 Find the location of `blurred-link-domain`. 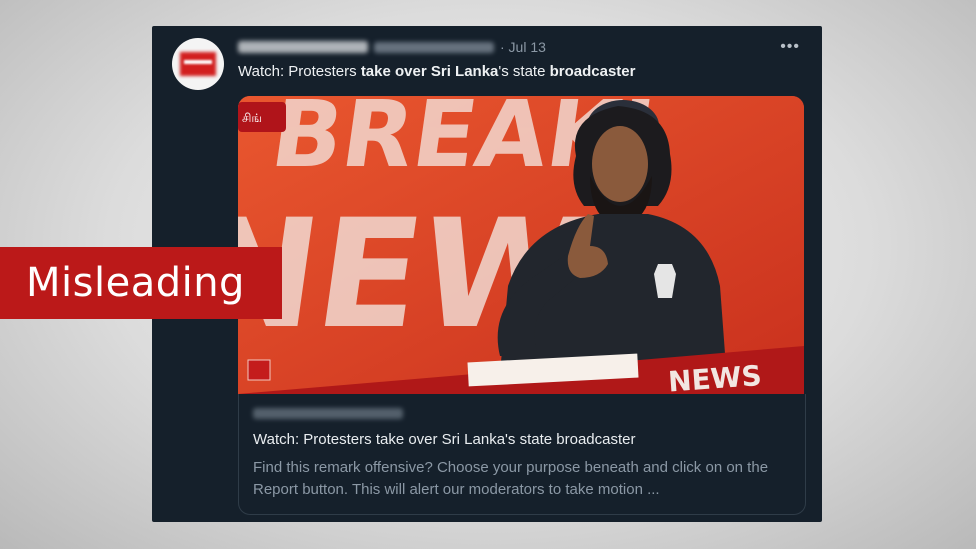

blurred-link-domain is located at coordinates (328, 413).